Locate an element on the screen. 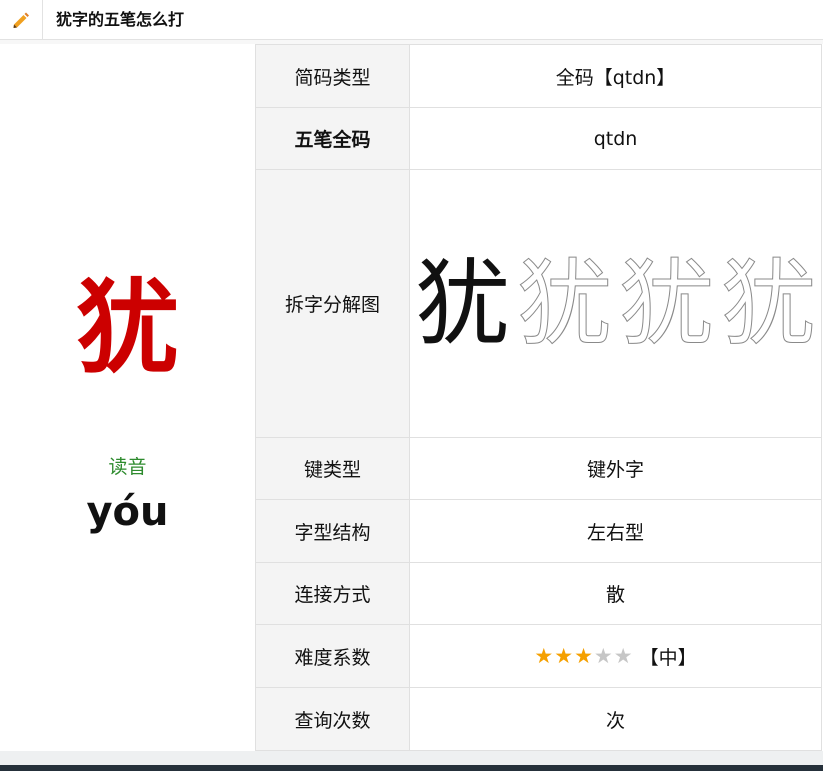  page-title: 犹字的五笔怎么打 is located at coordinates (120, 19).